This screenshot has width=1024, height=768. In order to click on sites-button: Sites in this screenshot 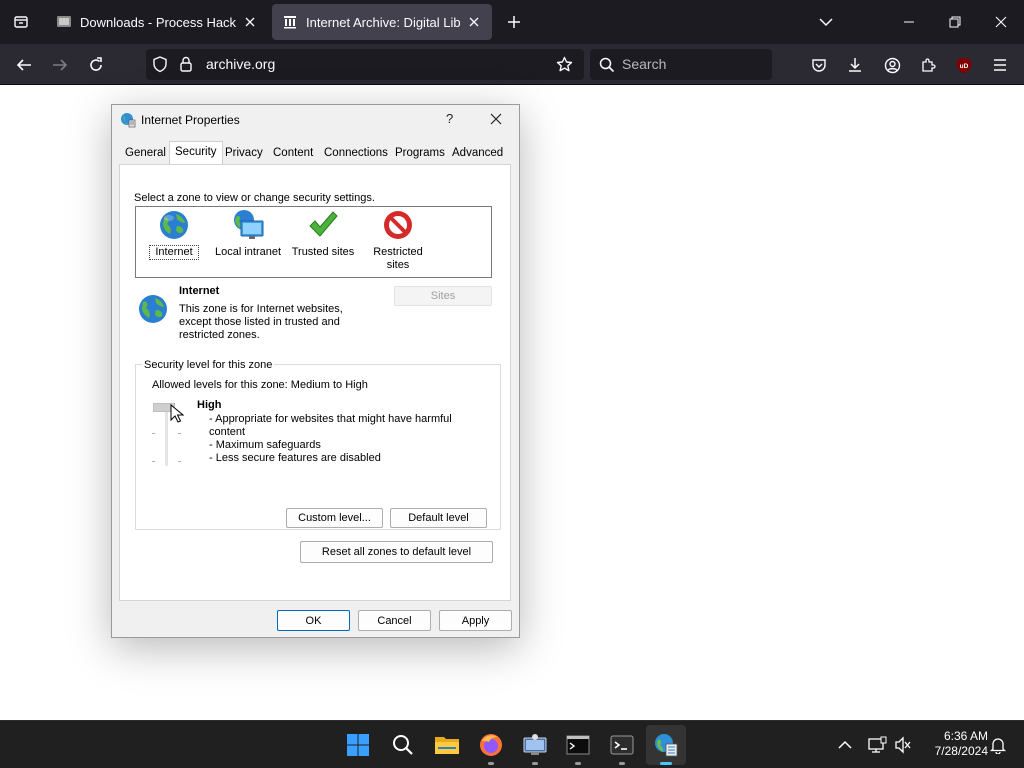, I will do `click(443, 296)`.